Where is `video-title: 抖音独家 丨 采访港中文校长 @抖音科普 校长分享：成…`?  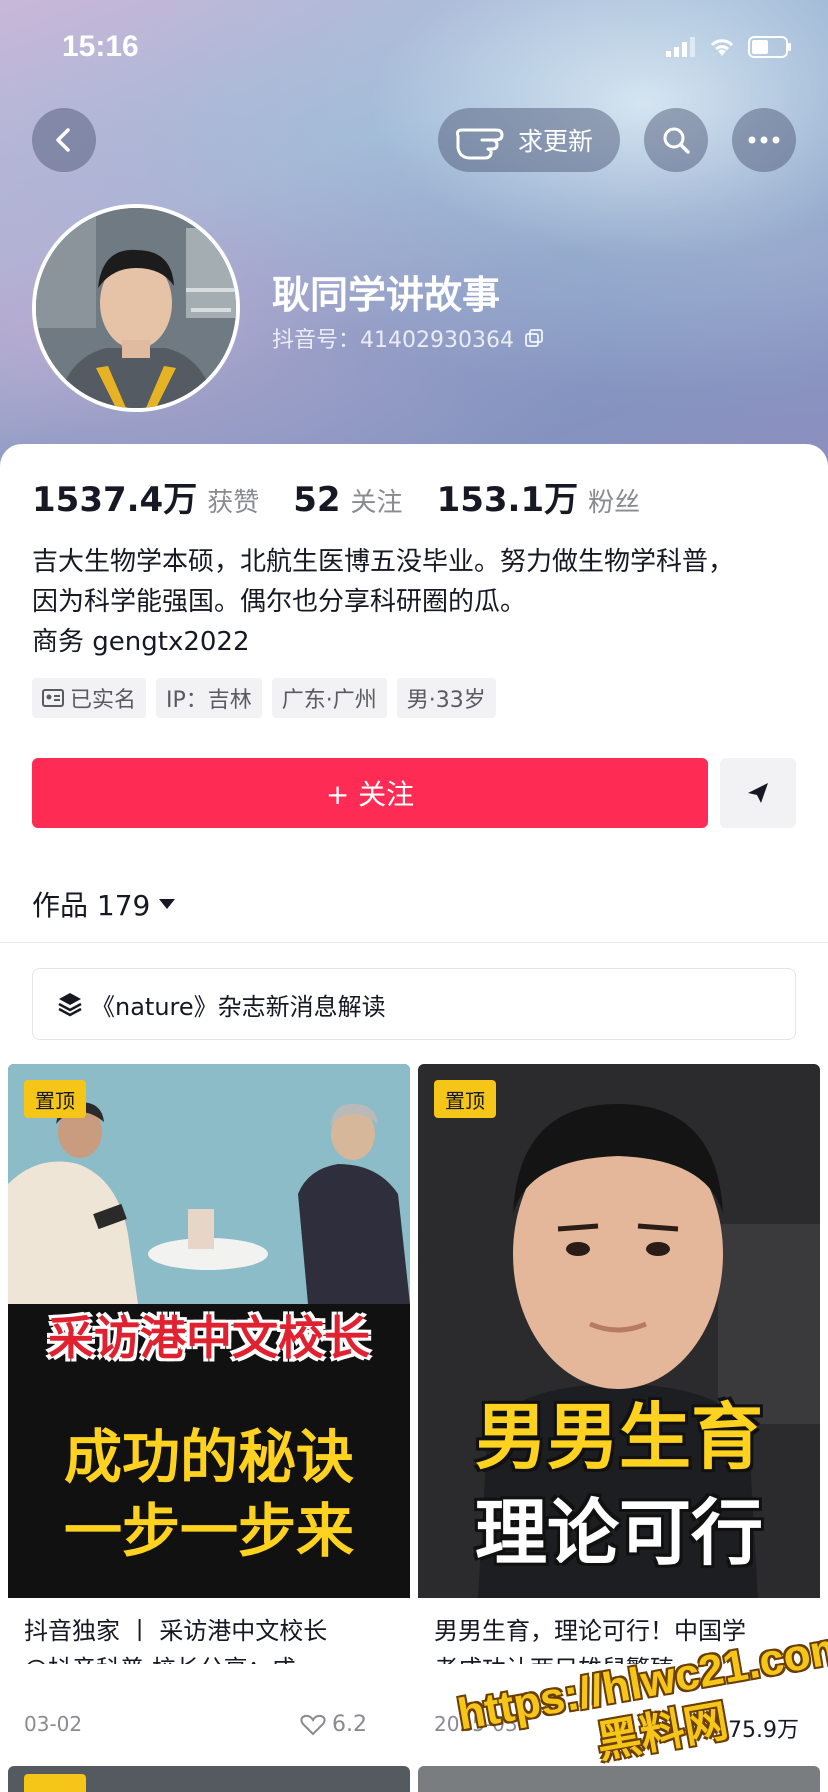
video-title: 抖音独家 丨 采访港中文校长 @抖音科普 校长分享：成… is located at coordinates (210, 1638).